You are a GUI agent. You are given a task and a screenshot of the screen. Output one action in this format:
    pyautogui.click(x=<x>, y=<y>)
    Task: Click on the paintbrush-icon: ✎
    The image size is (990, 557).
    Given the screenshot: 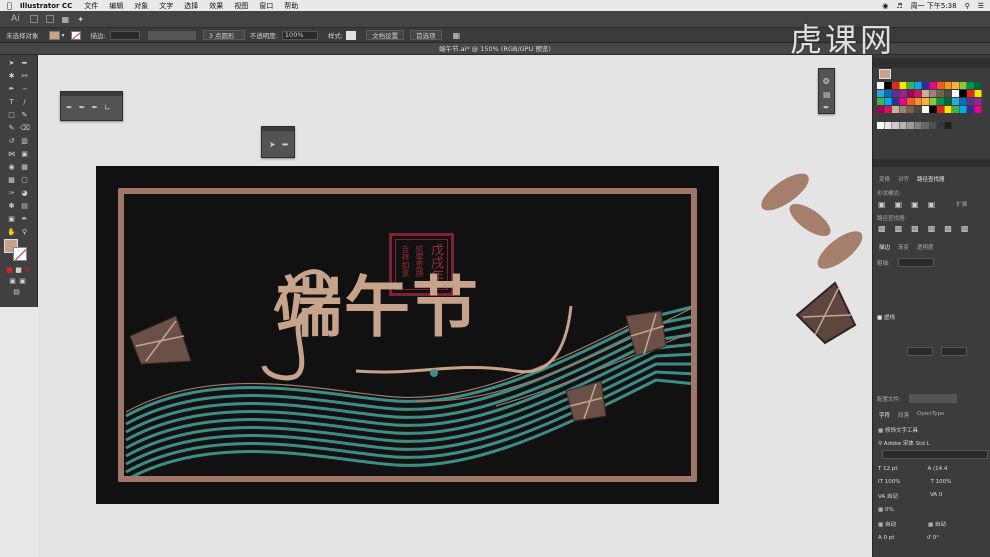 What is the action you would take?
    pyautogui.click(x=24, y=115)
    